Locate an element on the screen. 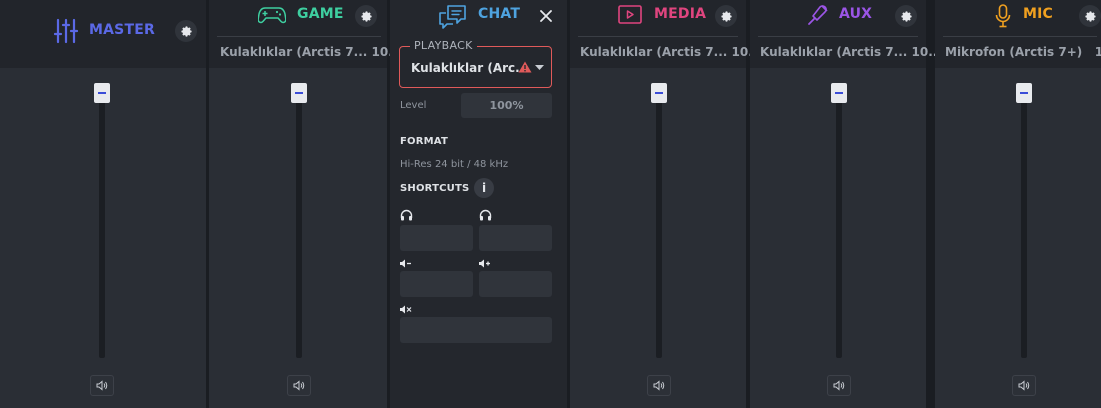  warning-icon is located at coordinates (525, 67).